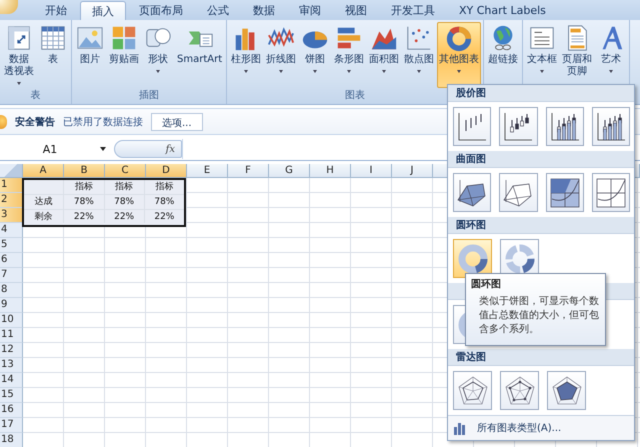  Describe the element at coordinates (471, 357) in the screenshot. I see `section-title: 雷达图` at that location.